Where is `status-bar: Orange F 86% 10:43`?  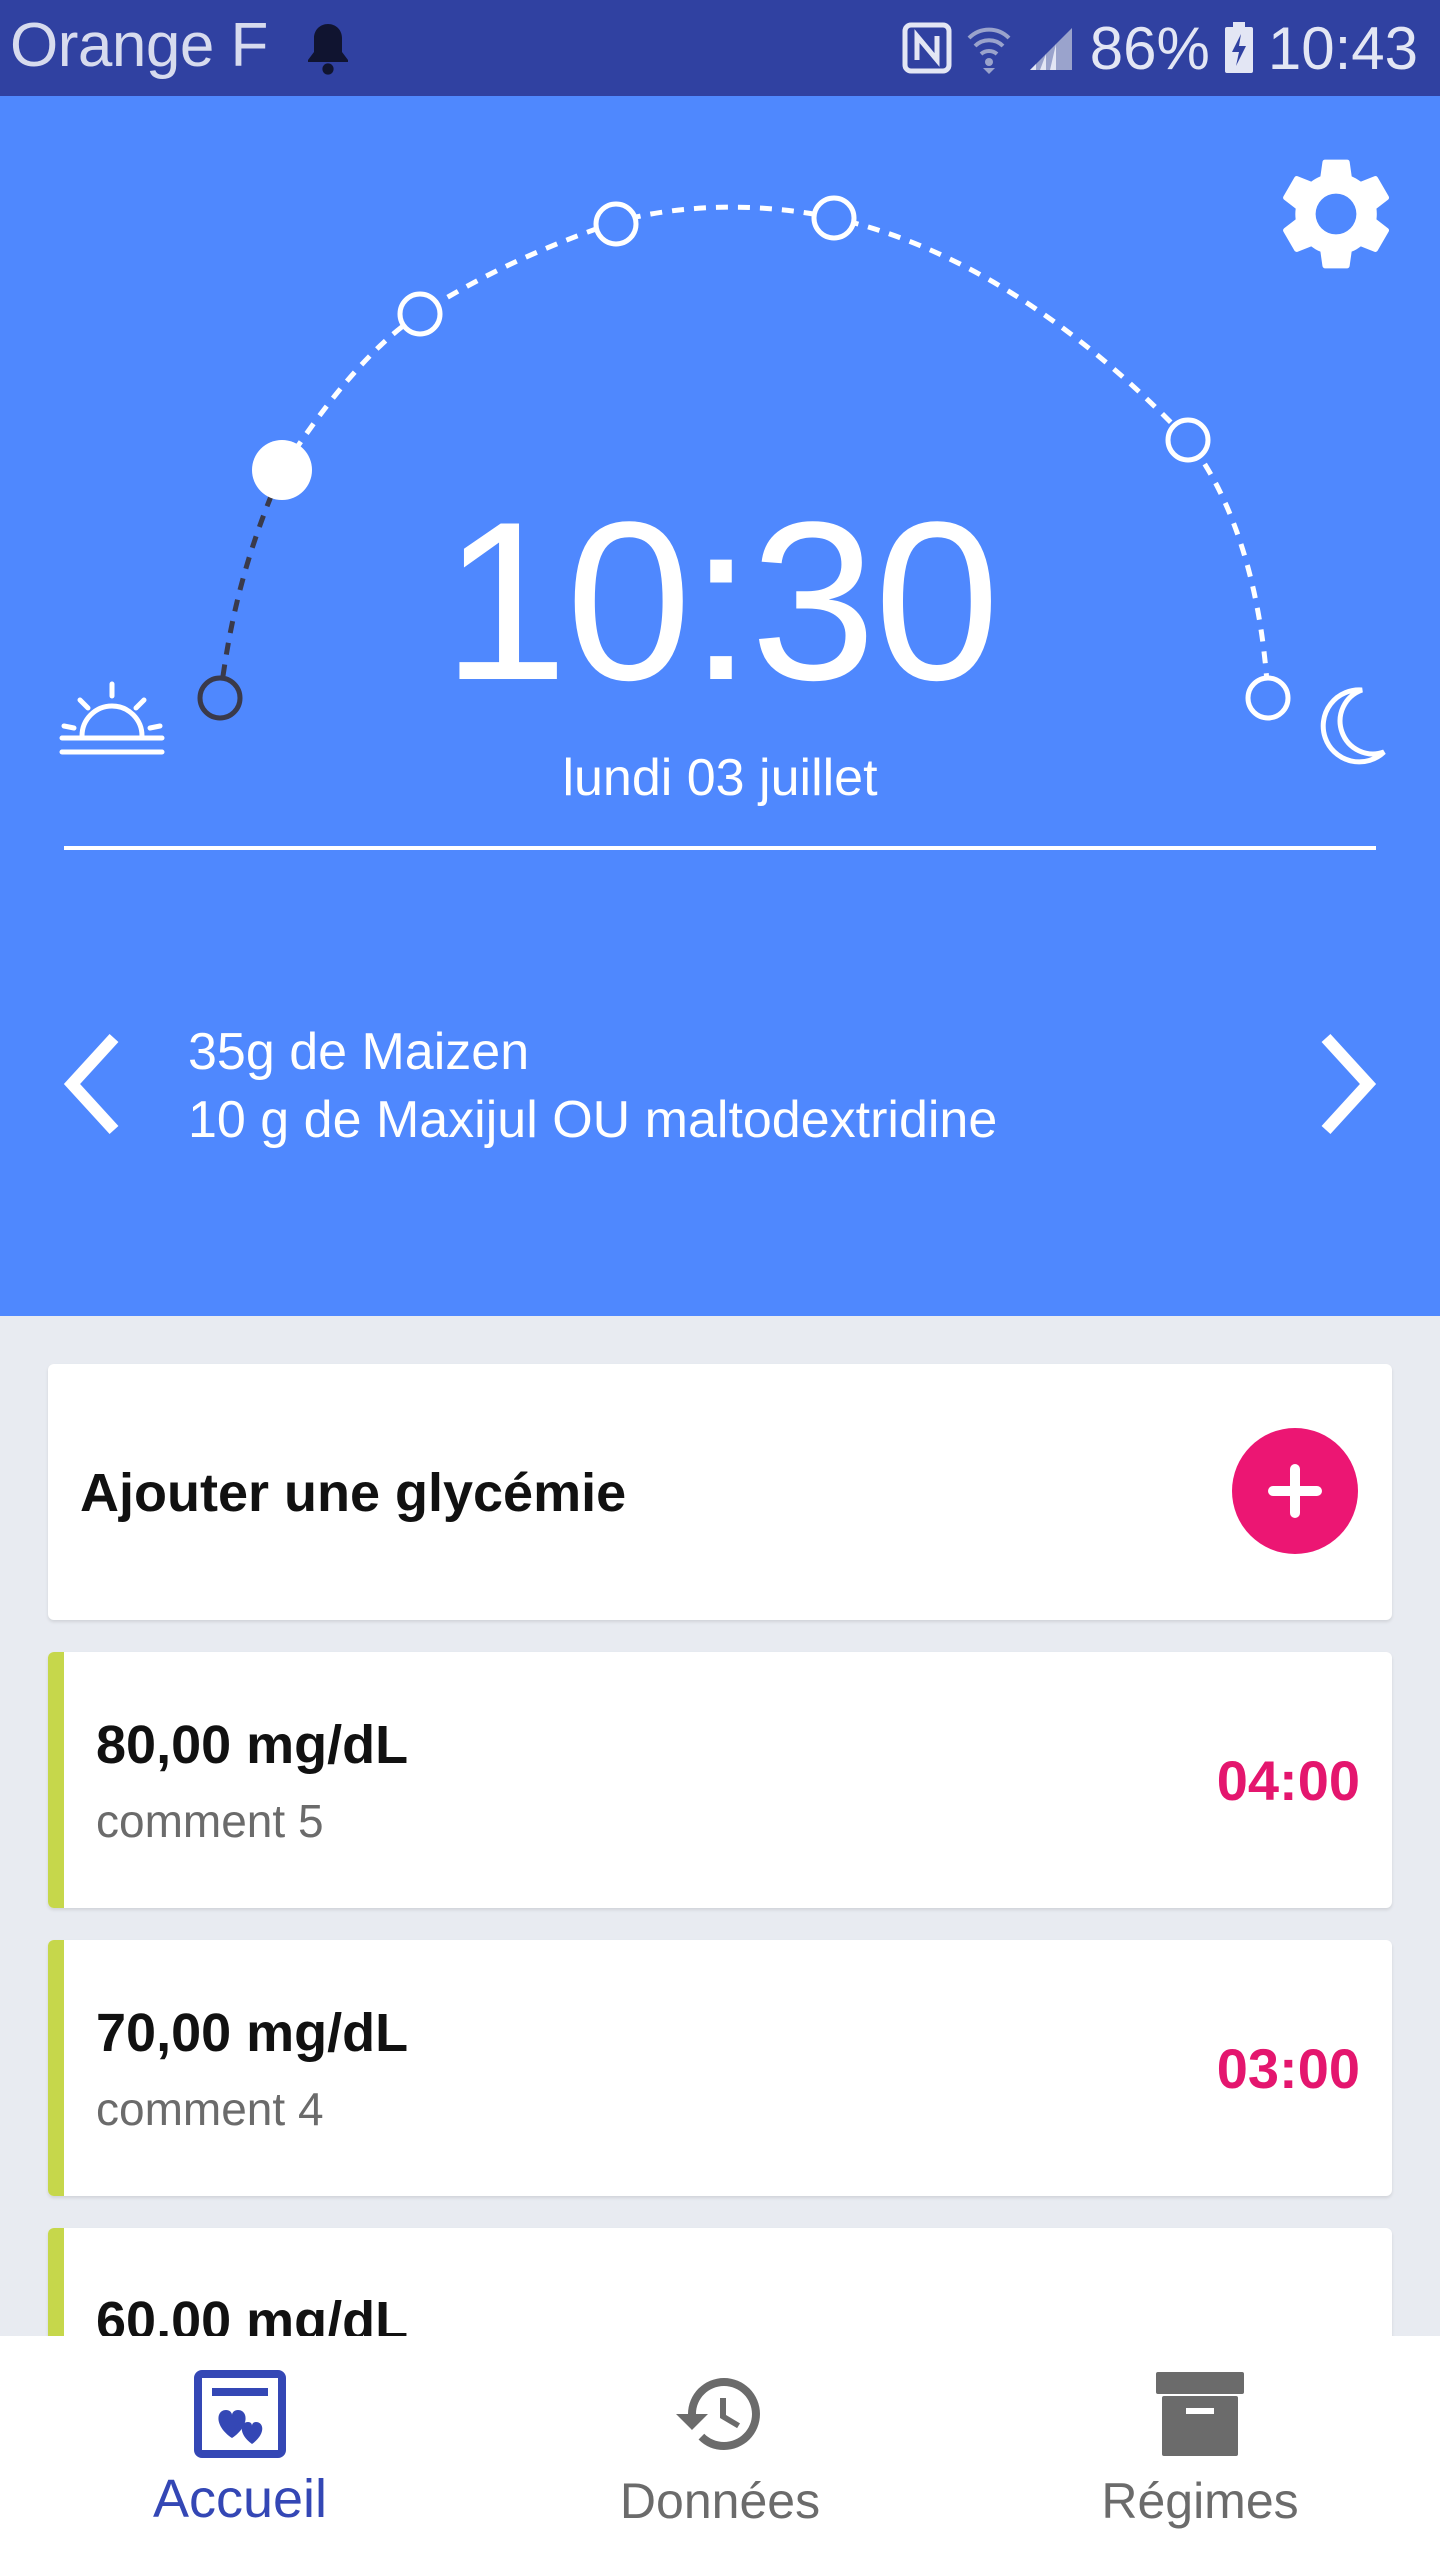 status-bar: Orange F 86% 10:43 is located at coordinates (720, 48).